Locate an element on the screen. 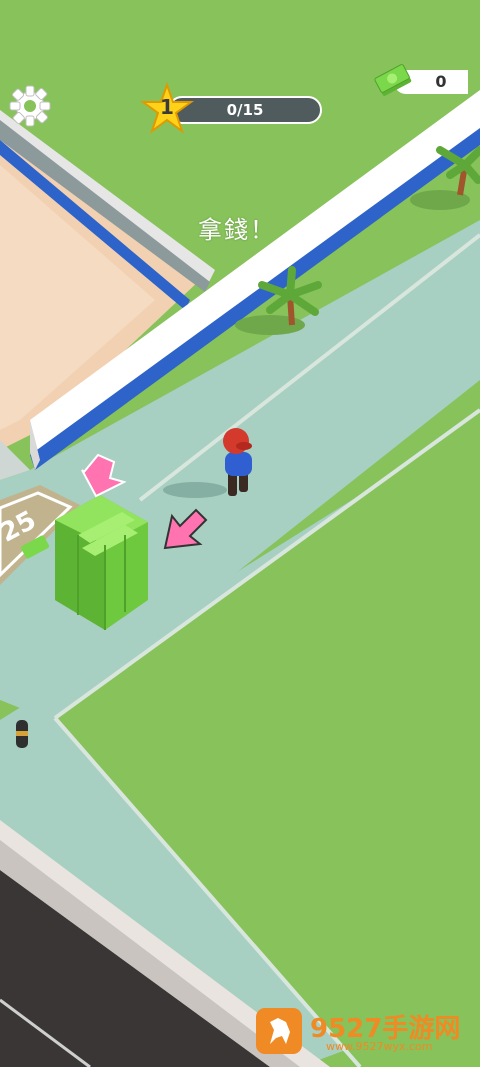 This screenshot has height=1067, width=480. bollard is located at coordinates (22, 734).